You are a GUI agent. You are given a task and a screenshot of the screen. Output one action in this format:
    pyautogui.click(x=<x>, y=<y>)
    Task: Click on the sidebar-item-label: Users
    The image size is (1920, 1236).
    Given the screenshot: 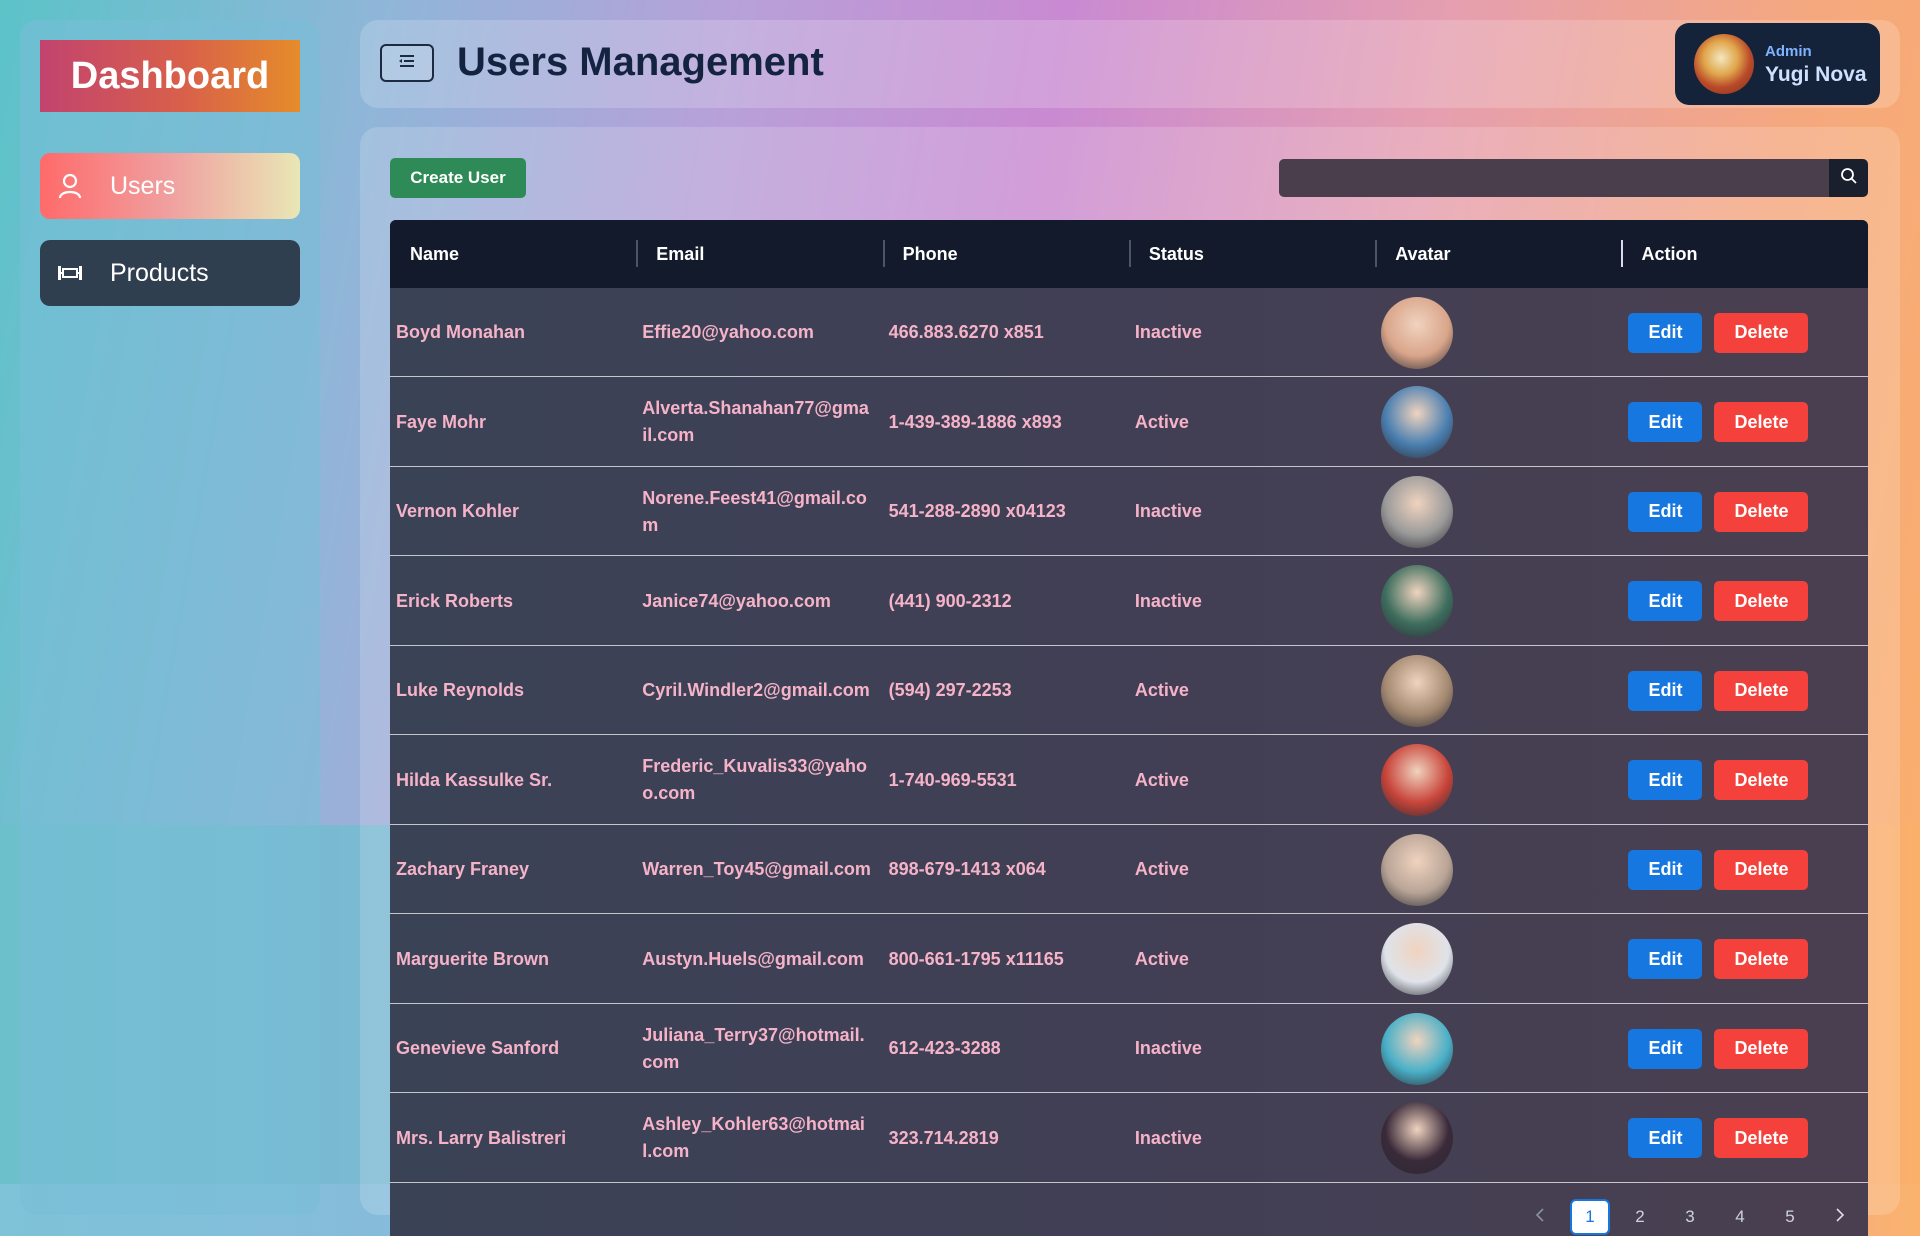 What is the action you would take?
    pyautogui.click(x=143, y=185)
    